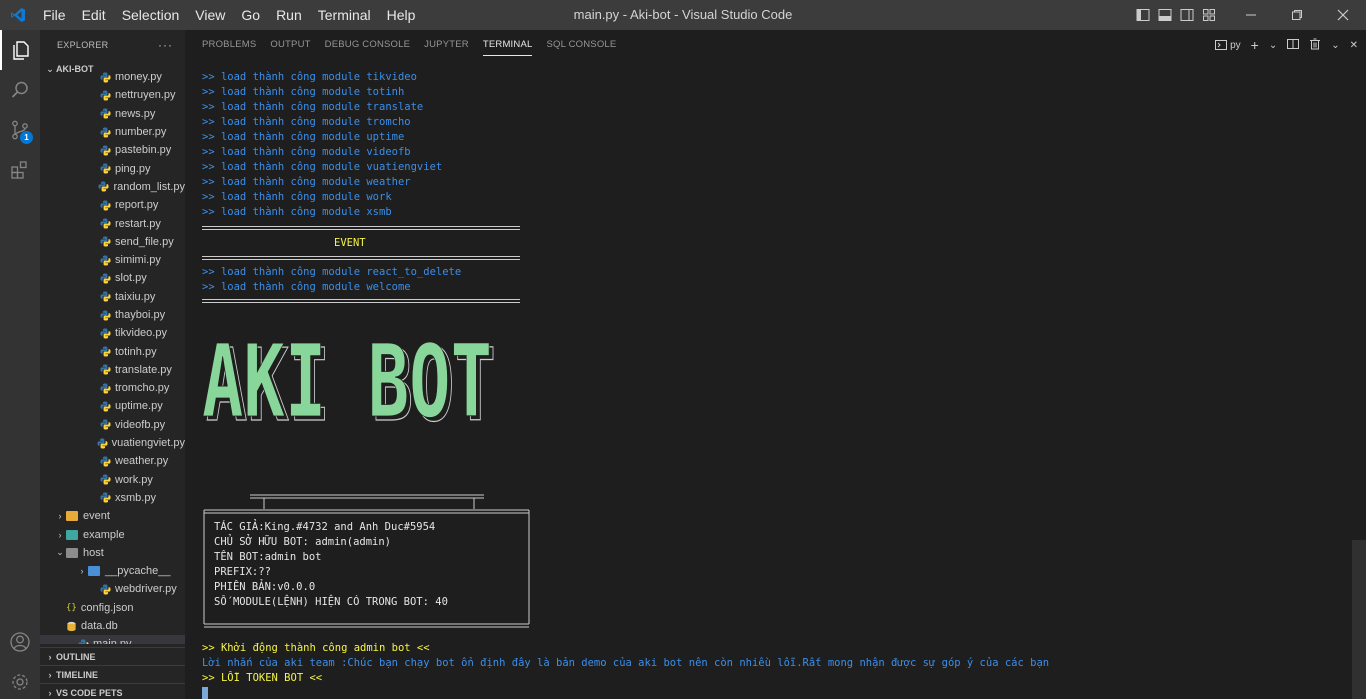 The width and height of the screenshot is (1366, 699). What do you see at coordinates (112, 406) in the screenshot?
I see `file-tree-item: uptime.py` at bounding box center [112, 406].